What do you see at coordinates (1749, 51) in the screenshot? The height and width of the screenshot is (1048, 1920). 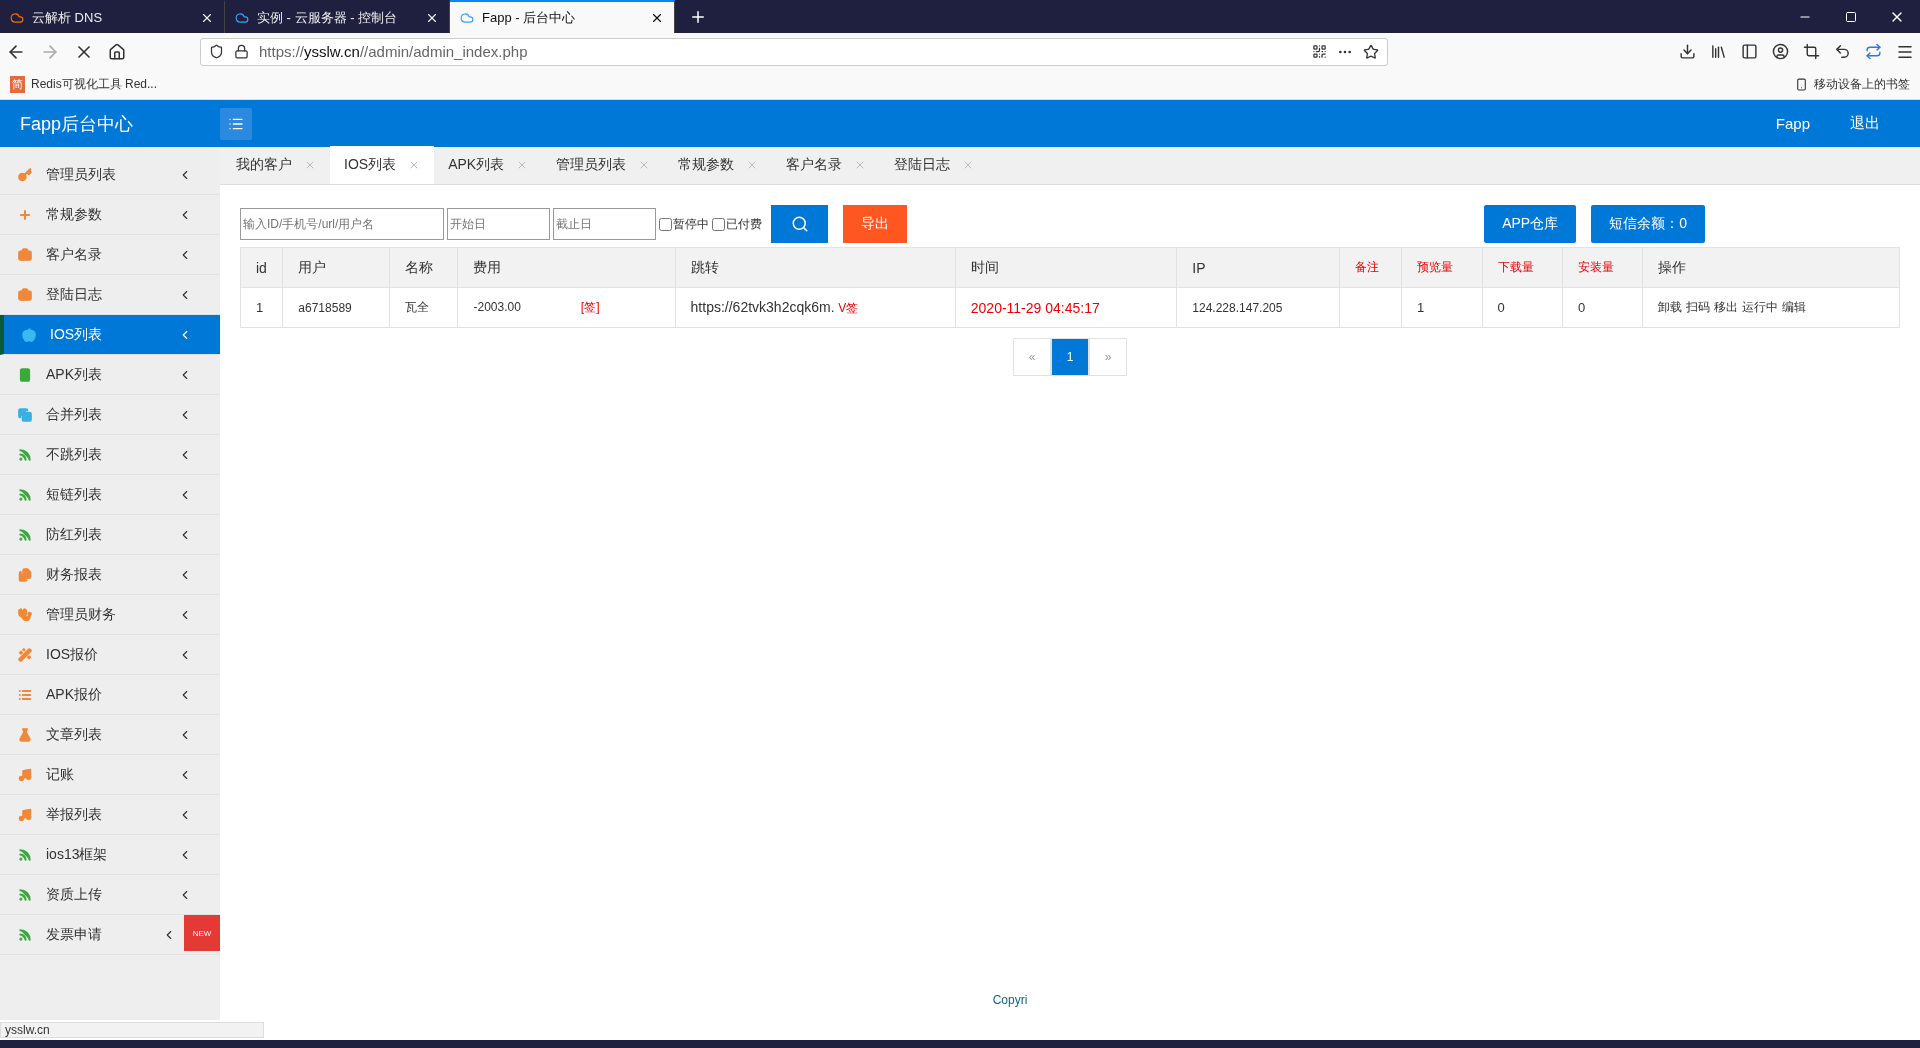 I see `sidebar-icon` at bounding box center [1749, 51].